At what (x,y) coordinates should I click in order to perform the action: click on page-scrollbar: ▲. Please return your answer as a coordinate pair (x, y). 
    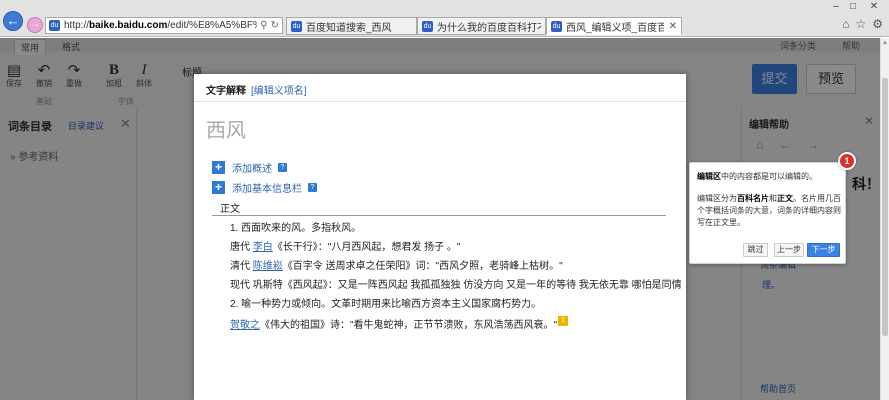
    Looking at the image, I should click on (884, 219).